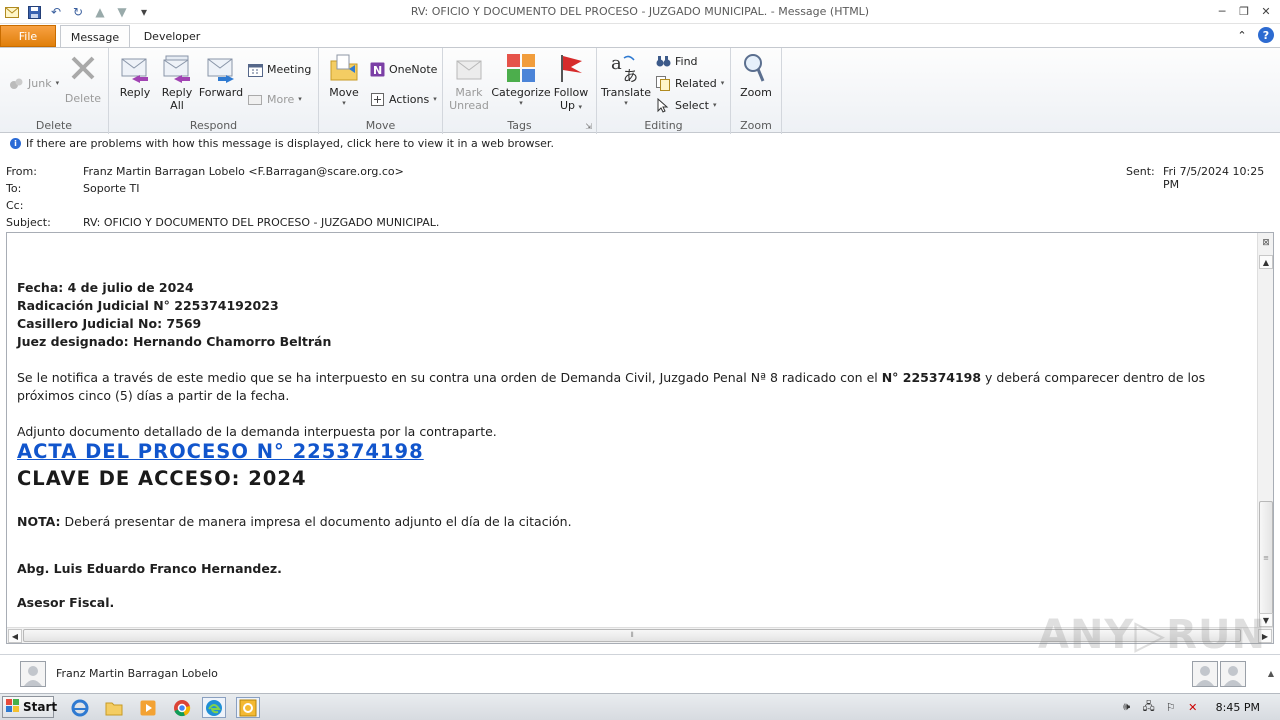 The image size is (1280, 720). I want to click on delete-group: Junk ▾ Delete Delete, so click(54, 91).